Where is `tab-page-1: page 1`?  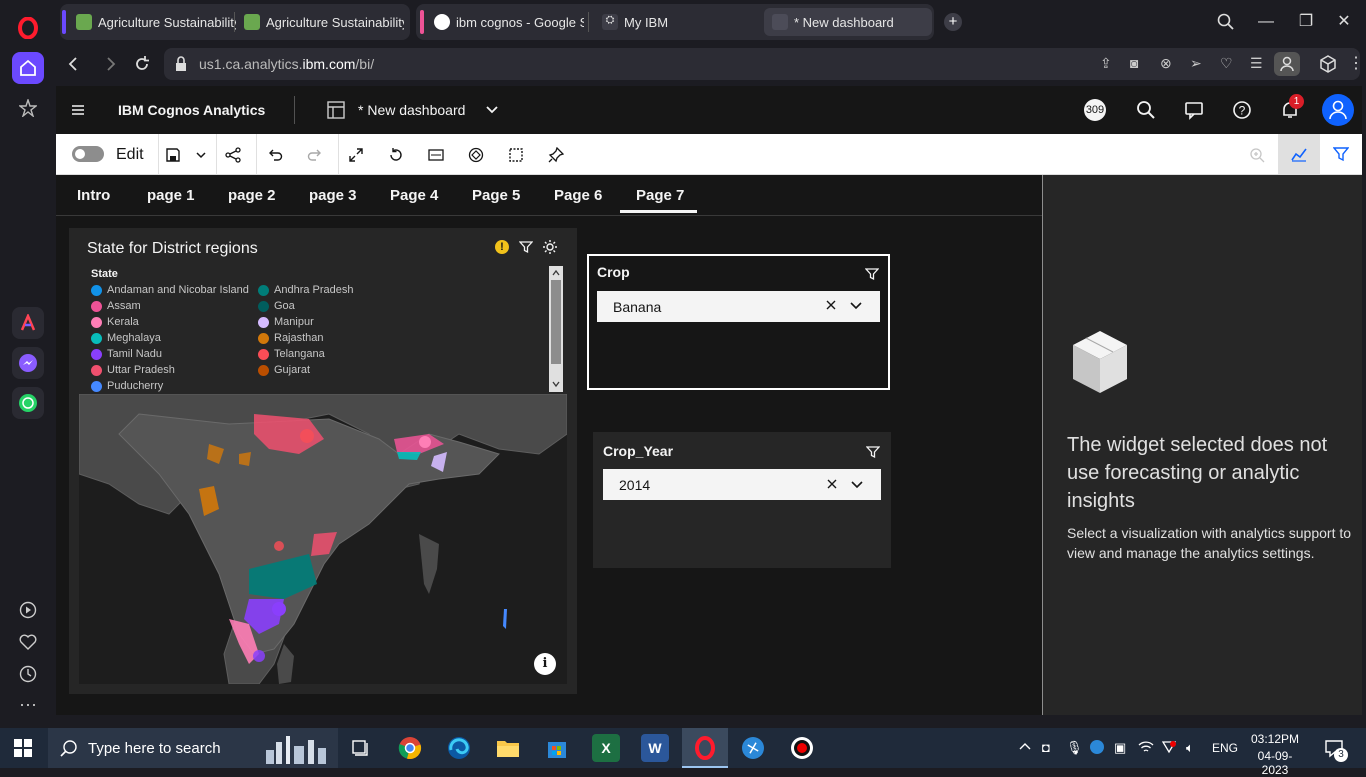
tab-page-1: page 1 is located at coordinates (171, 195).